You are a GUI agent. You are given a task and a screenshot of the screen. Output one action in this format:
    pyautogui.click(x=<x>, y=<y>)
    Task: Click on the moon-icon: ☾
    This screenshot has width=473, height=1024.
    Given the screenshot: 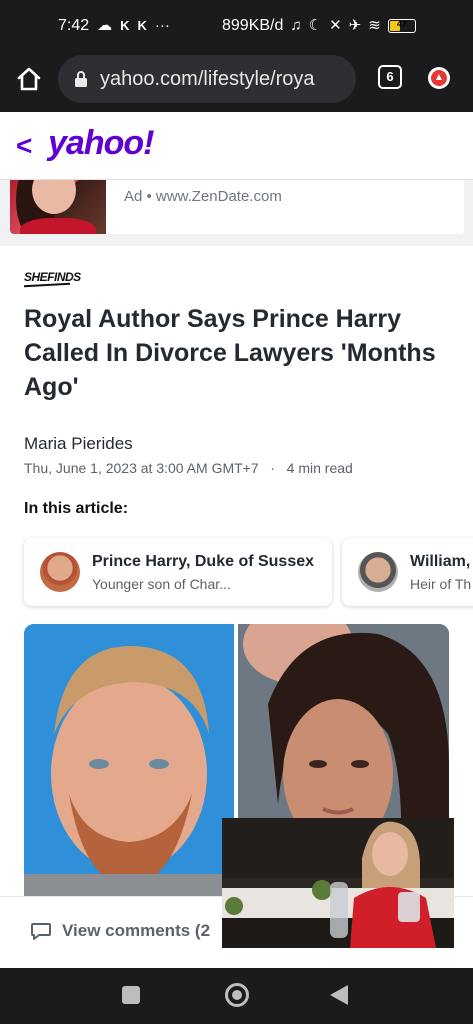 What is the action you would take?
    pyautogui.click(x=315, y=25)
    